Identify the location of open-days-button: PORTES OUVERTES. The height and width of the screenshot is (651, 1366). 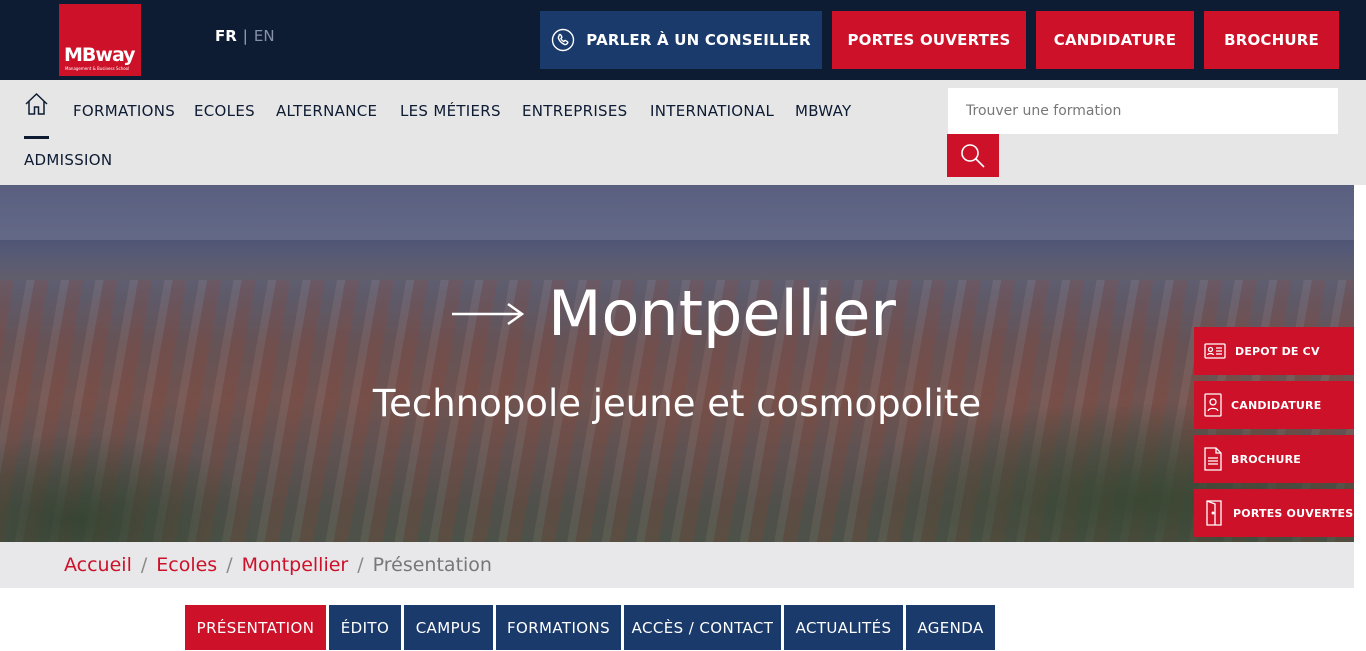
(929, 40).